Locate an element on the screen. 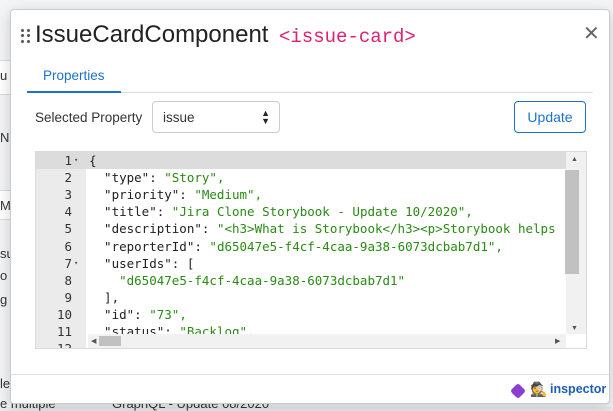  line-number: 4 is located at coordinates (68, 212).